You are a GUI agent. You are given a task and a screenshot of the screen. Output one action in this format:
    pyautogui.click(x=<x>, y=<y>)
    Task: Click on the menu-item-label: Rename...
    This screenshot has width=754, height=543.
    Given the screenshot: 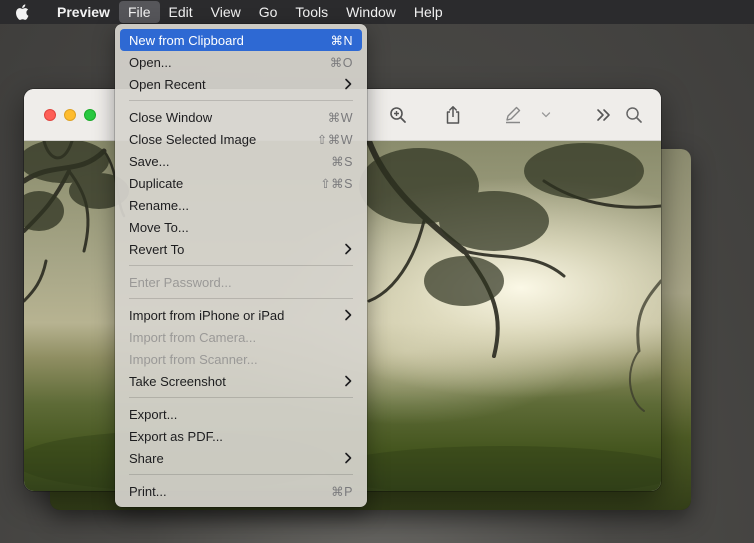 What is the action you would take?
    pyautogui.click(x=159, y=205)
    